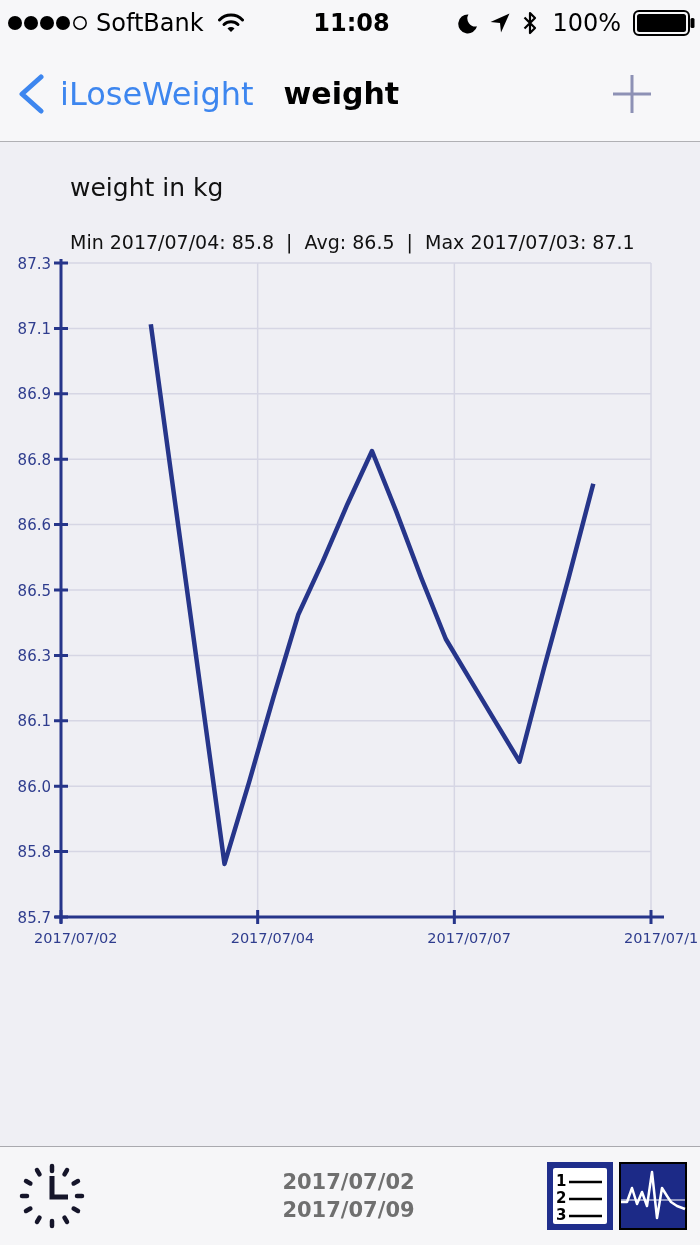 This screenshot has height=1245, width=700. Describe the element at coordinates (150, 23) in the screenshot. I see `carrier-name: SoftBank` at that location.